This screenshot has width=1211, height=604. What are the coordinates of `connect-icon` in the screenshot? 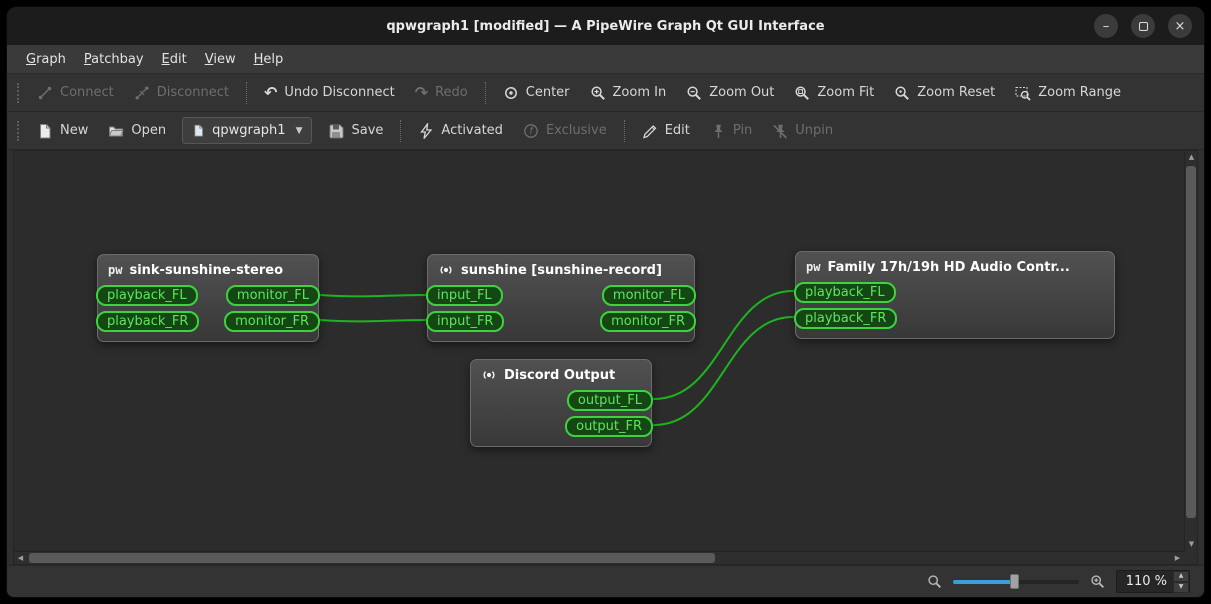 It's located at (45, 93).